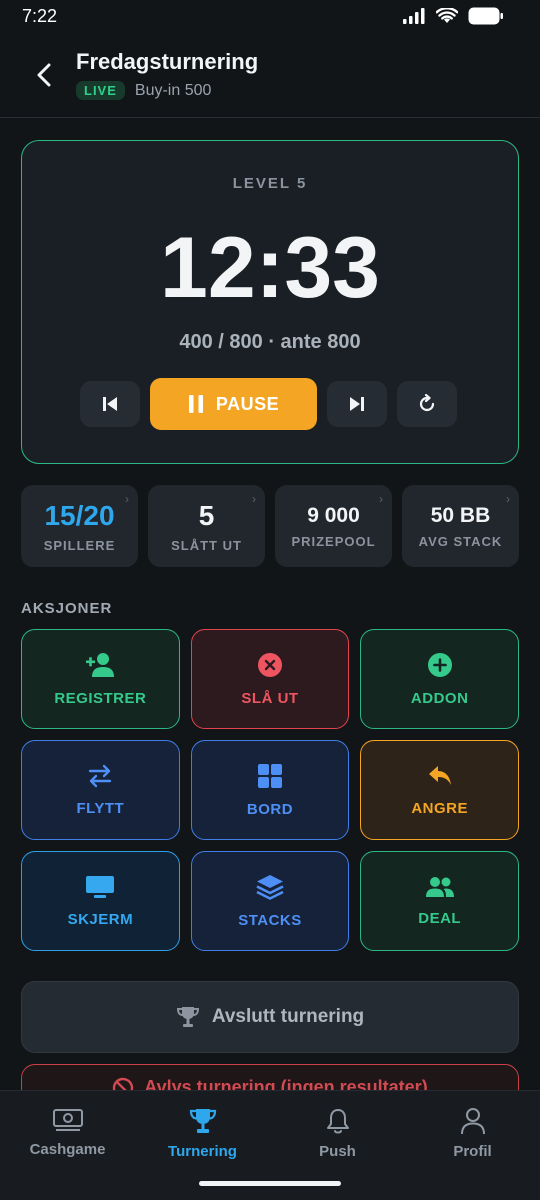 The height and width of the screenshot is (1200, 540). I want to click on action-label: REGISTRER, so click(100, 698).